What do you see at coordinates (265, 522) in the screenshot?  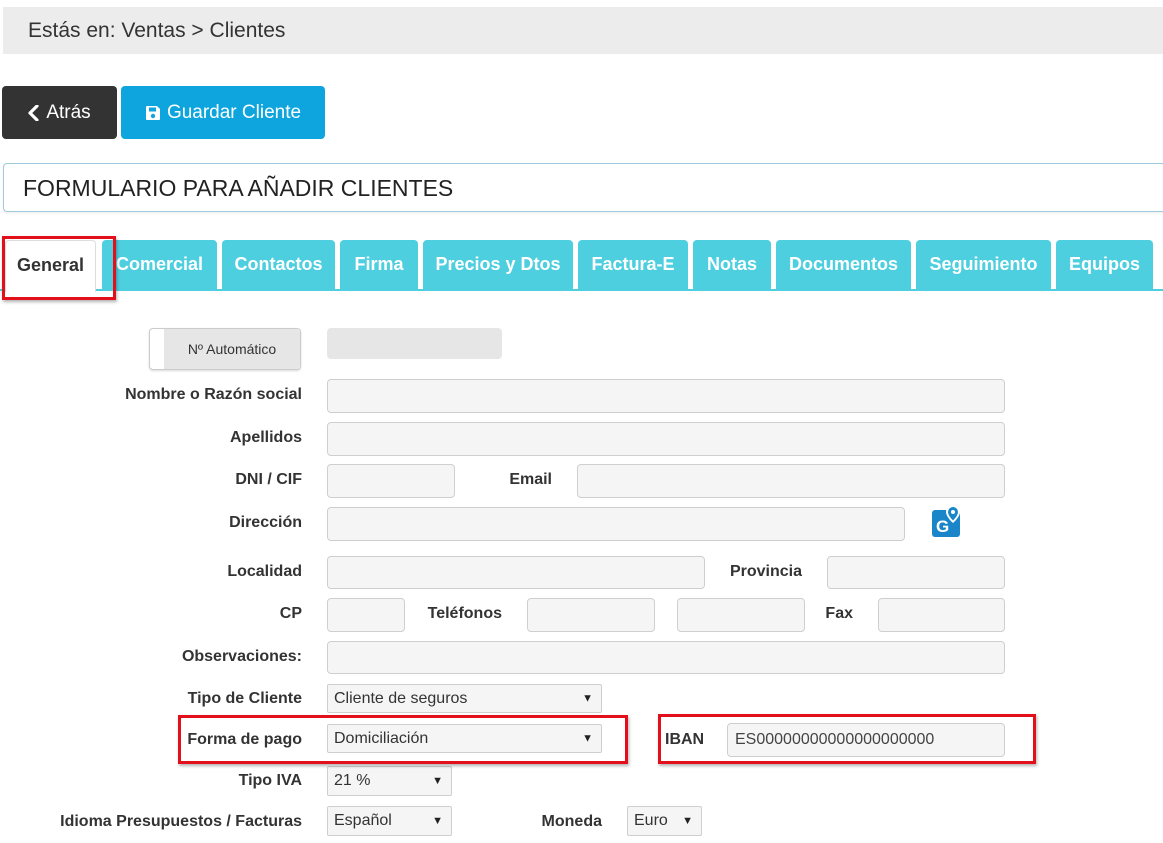 I see `direccion-label: Dirección` at bounding box center [265, 522].